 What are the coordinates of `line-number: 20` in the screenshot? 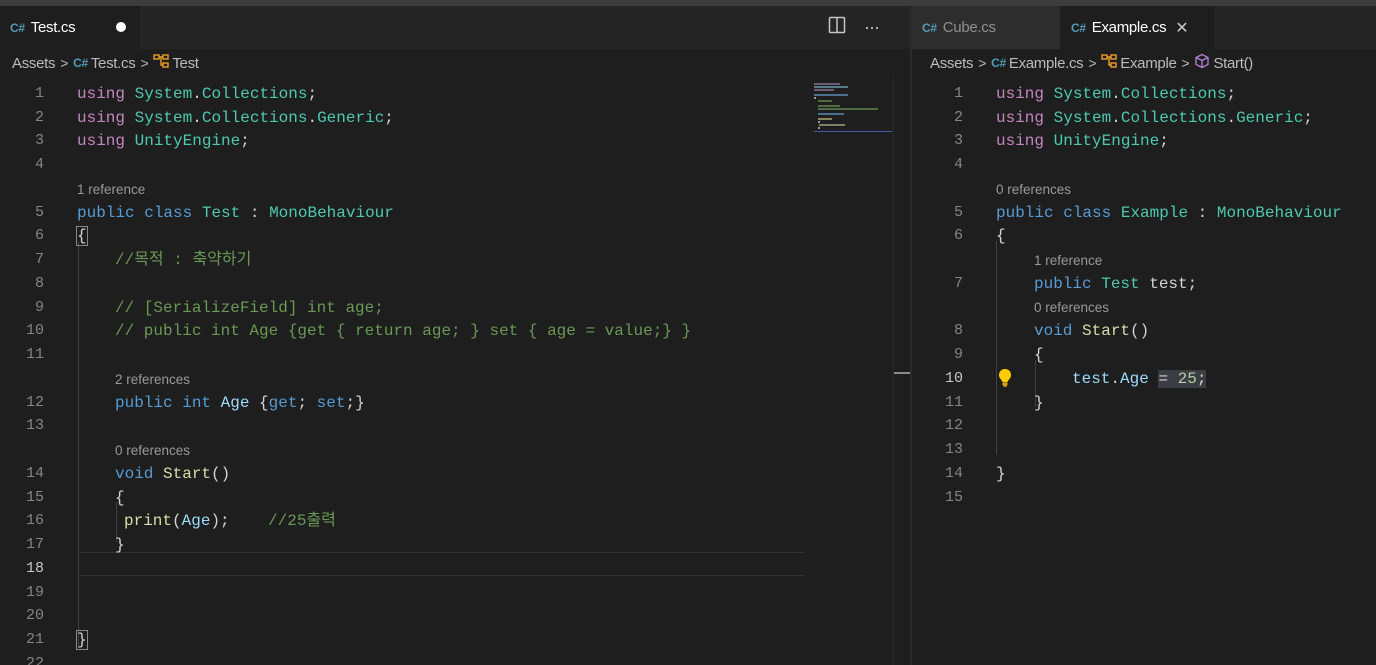 It's located at (34, 615).